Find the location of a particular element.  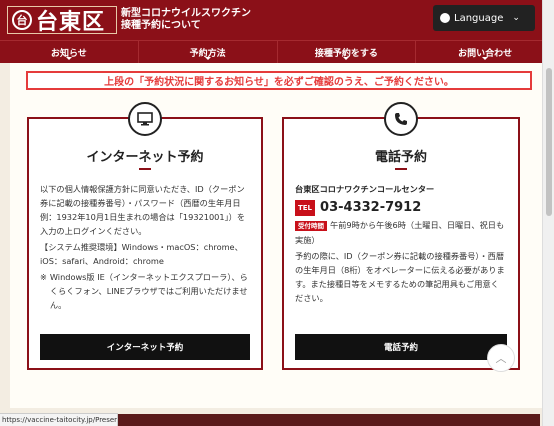

tel-badge: TEL is located at coordinates (305, 208).